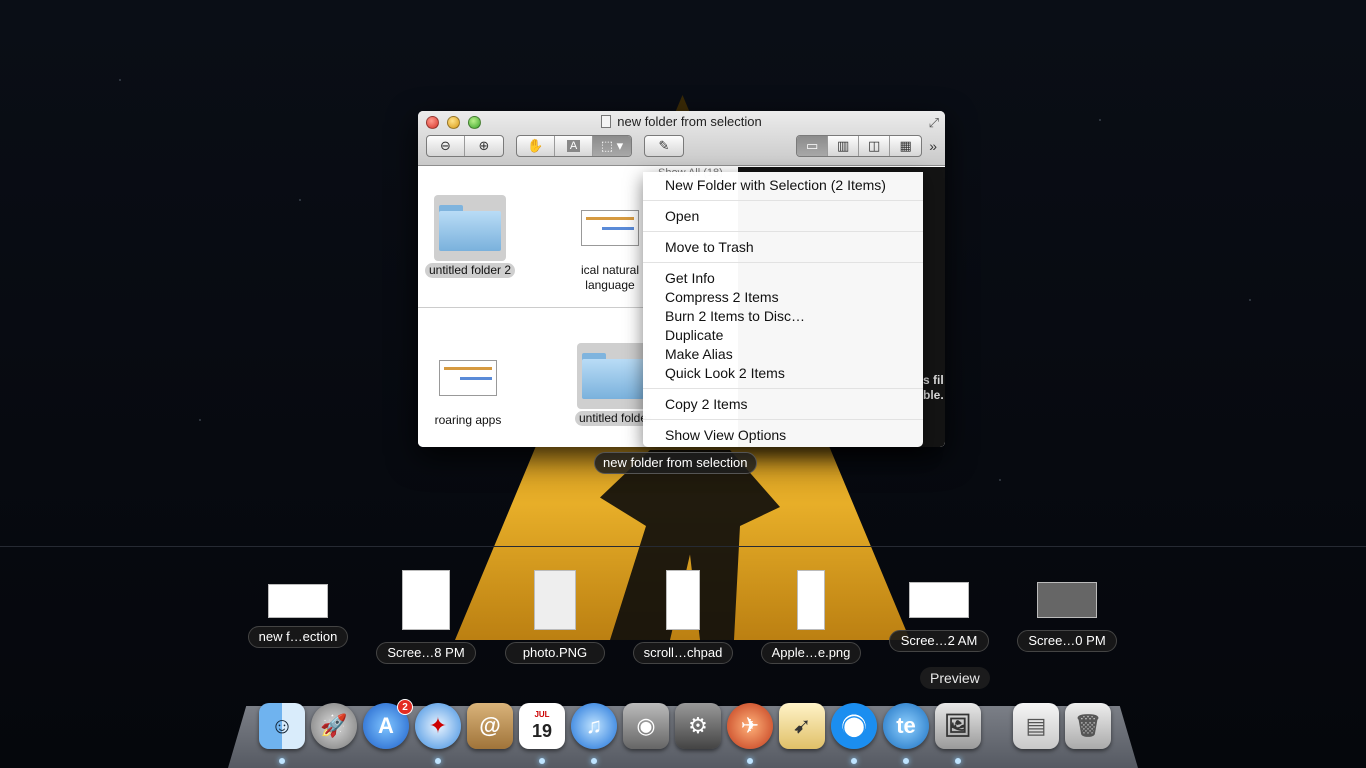 Image resolution: width=1366 pixels, height=768 pixels. I want to click on facetime-icon: ◉, so click(646, 726).